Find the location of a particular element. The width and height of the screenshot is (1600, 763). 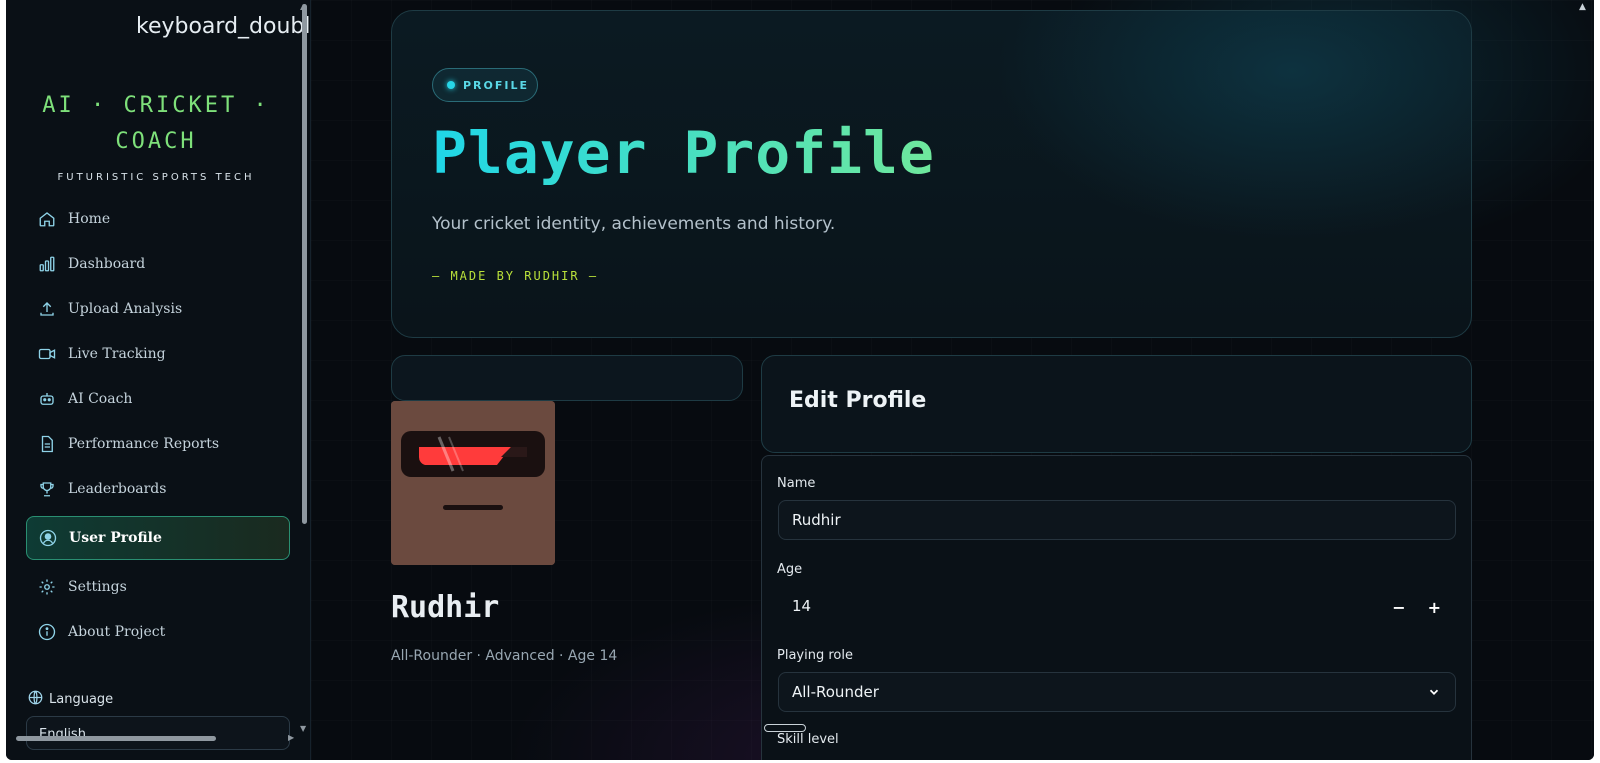

skill-level-label: Skill level is located at coordinates (808, 739).